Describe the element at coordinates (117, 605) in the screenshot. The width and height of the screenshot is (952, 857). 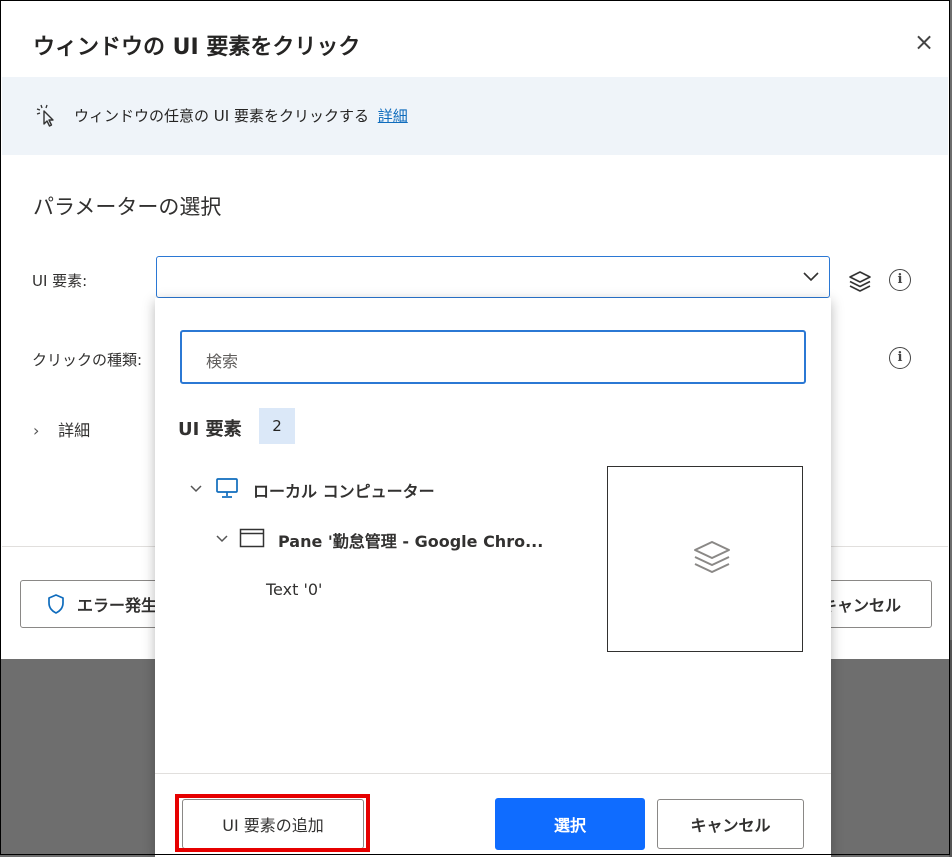
I see `error-button-label: エラー発生` at that location.